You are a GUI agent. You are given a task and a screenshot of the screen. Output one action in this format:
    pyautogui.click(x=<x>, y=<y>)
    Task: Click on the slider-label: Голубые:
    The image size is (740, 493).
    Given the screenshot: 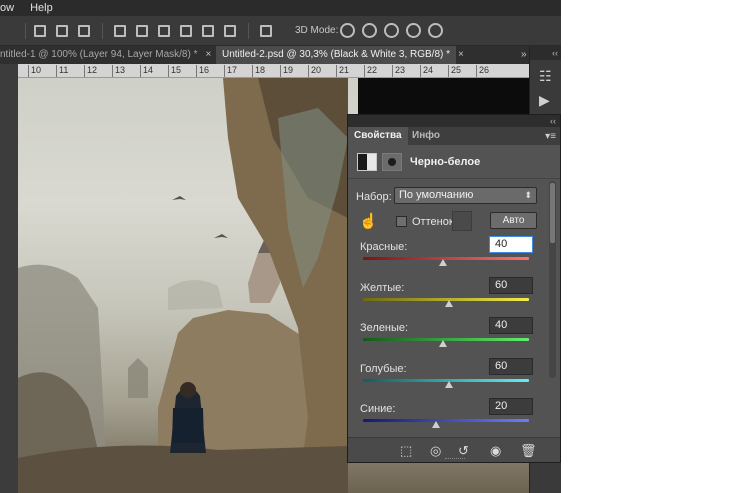 What is the action you would take?
    pyautogui.click(x=383, y=369)
    